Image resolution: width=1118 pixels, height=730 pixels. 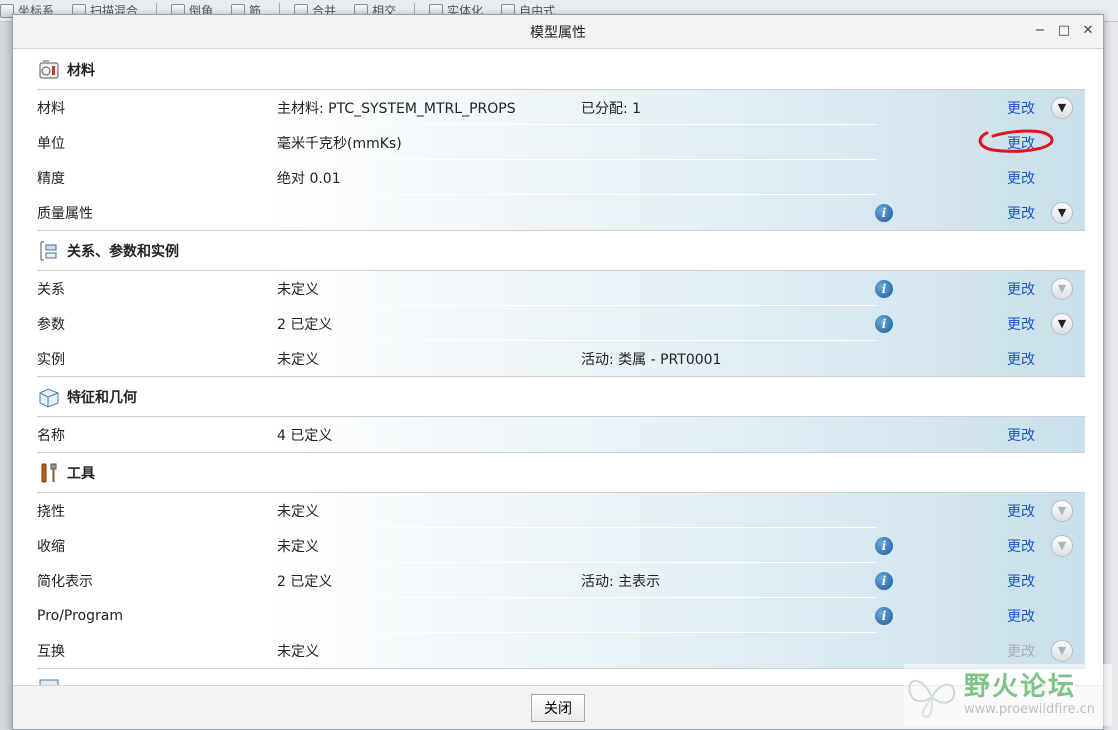 I want to click on dialog-title: 模型属性, so click(x=558, y=32).